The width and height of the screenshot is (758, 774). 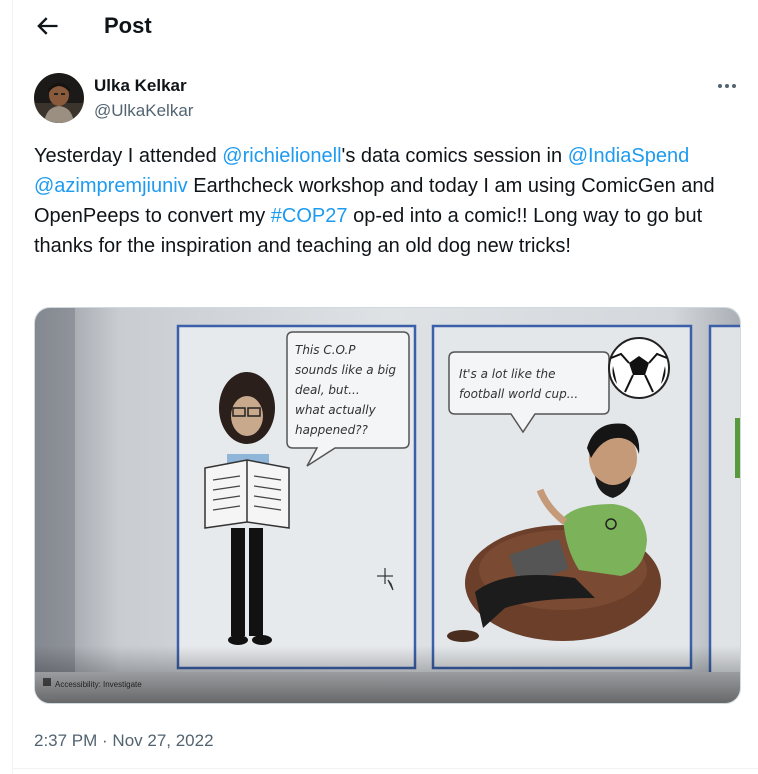 I want to click on page-header: Post, so click(x=385, y=27).